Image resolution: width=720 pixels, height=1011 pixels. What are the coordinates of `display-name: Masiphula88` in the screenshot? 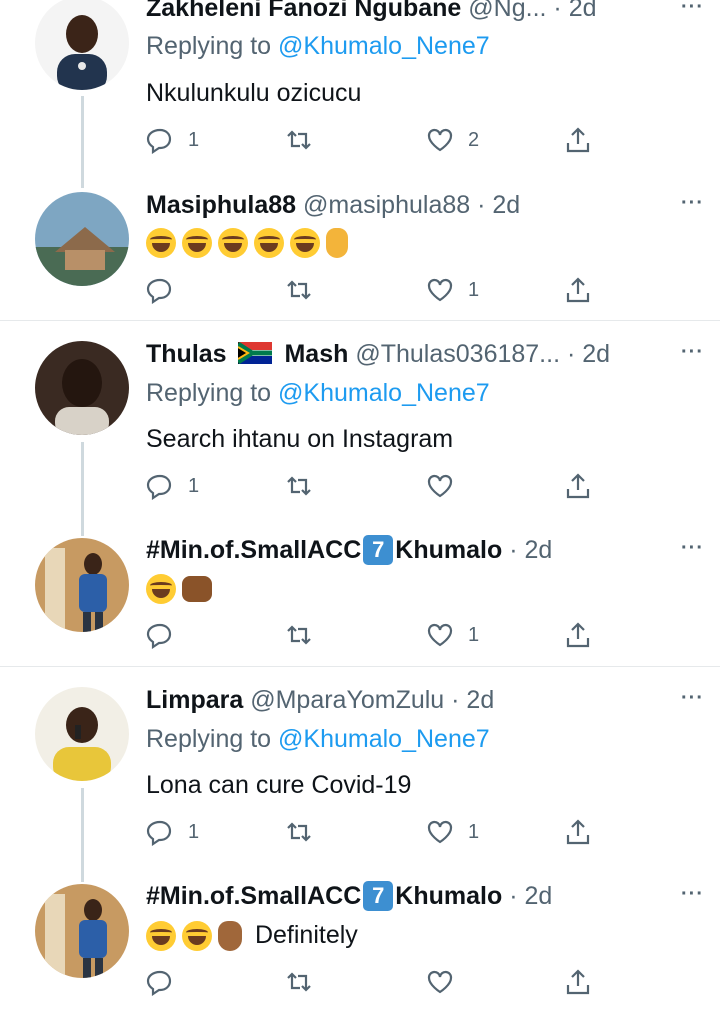 It's located at (221, 205).